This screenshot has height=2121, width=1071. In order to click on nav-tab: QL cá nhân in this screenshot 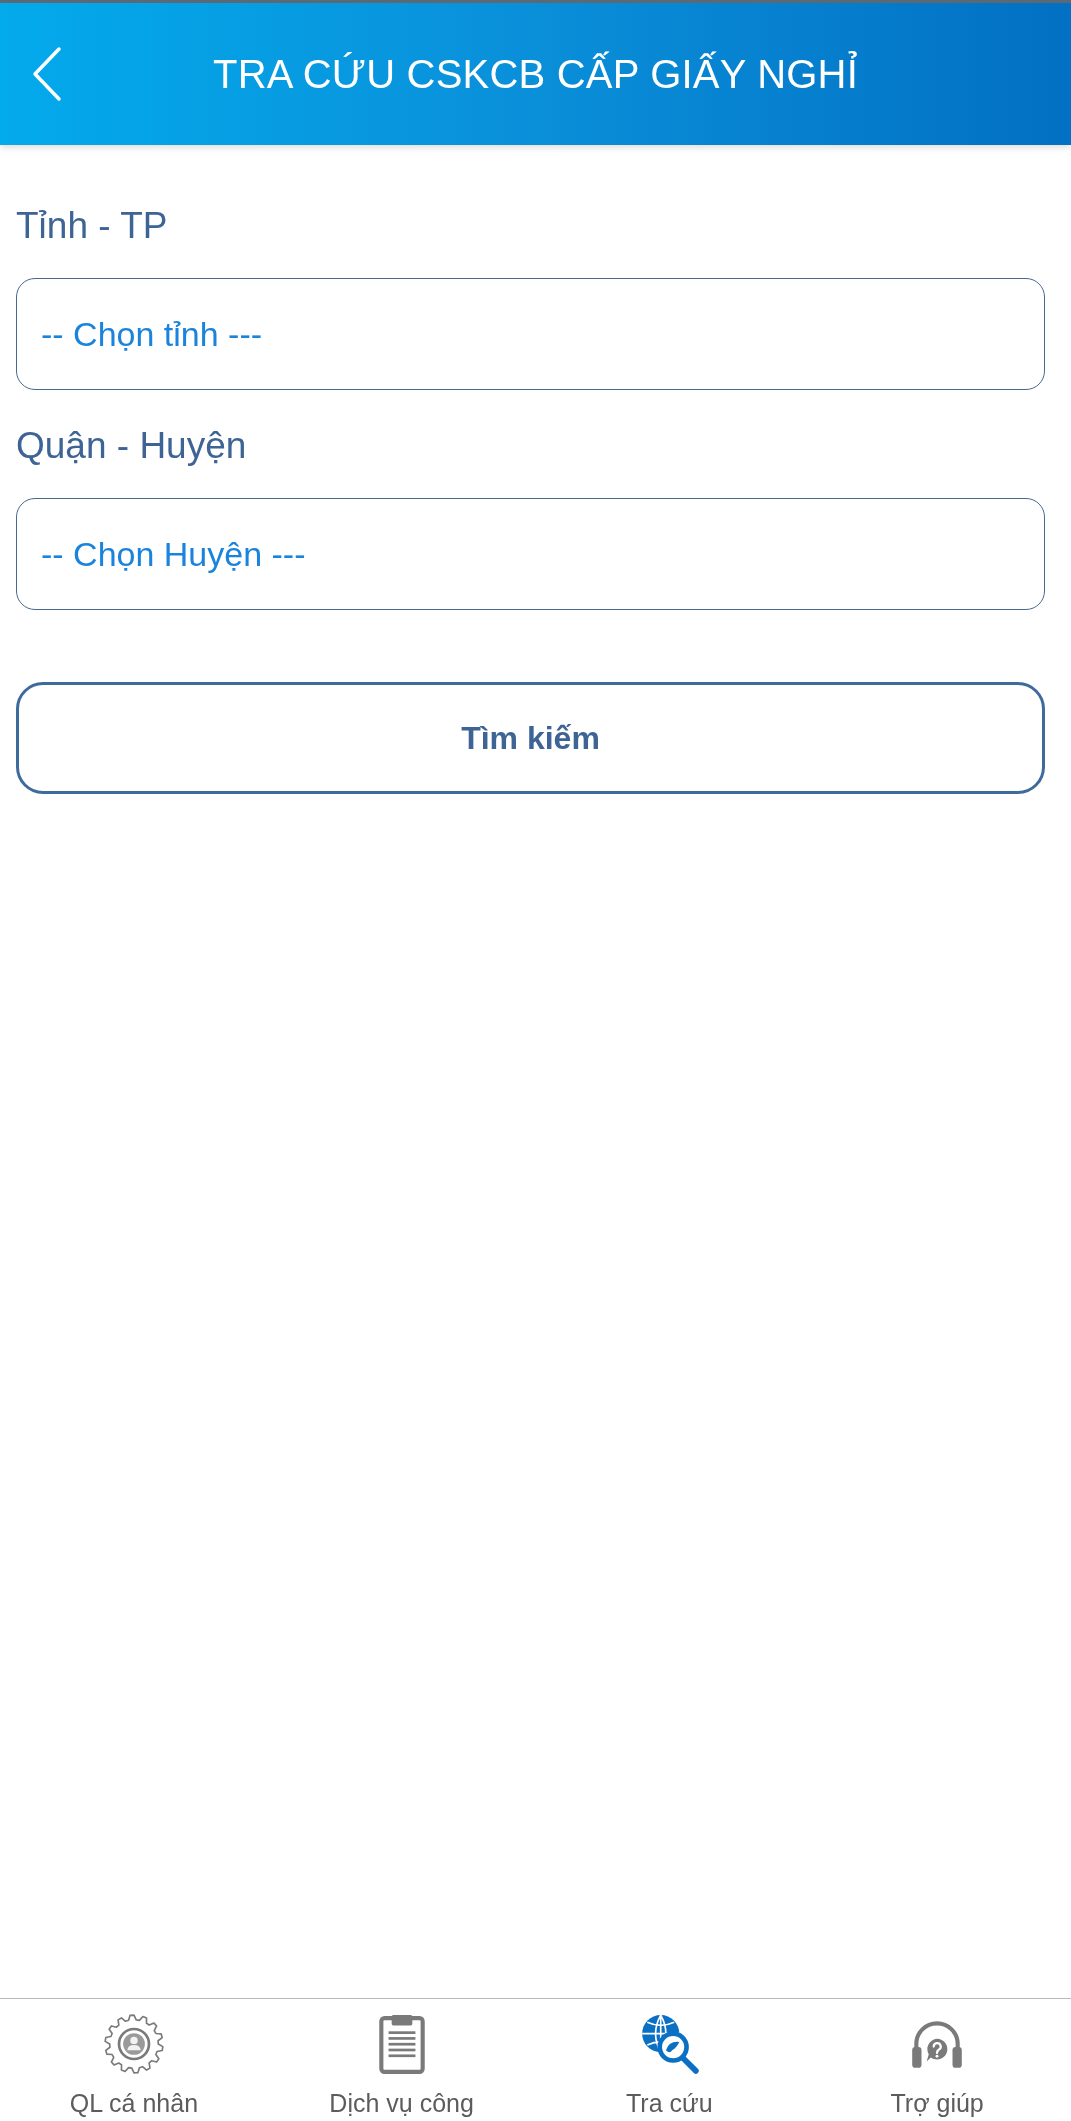, I will do `click(134, 2060)`.